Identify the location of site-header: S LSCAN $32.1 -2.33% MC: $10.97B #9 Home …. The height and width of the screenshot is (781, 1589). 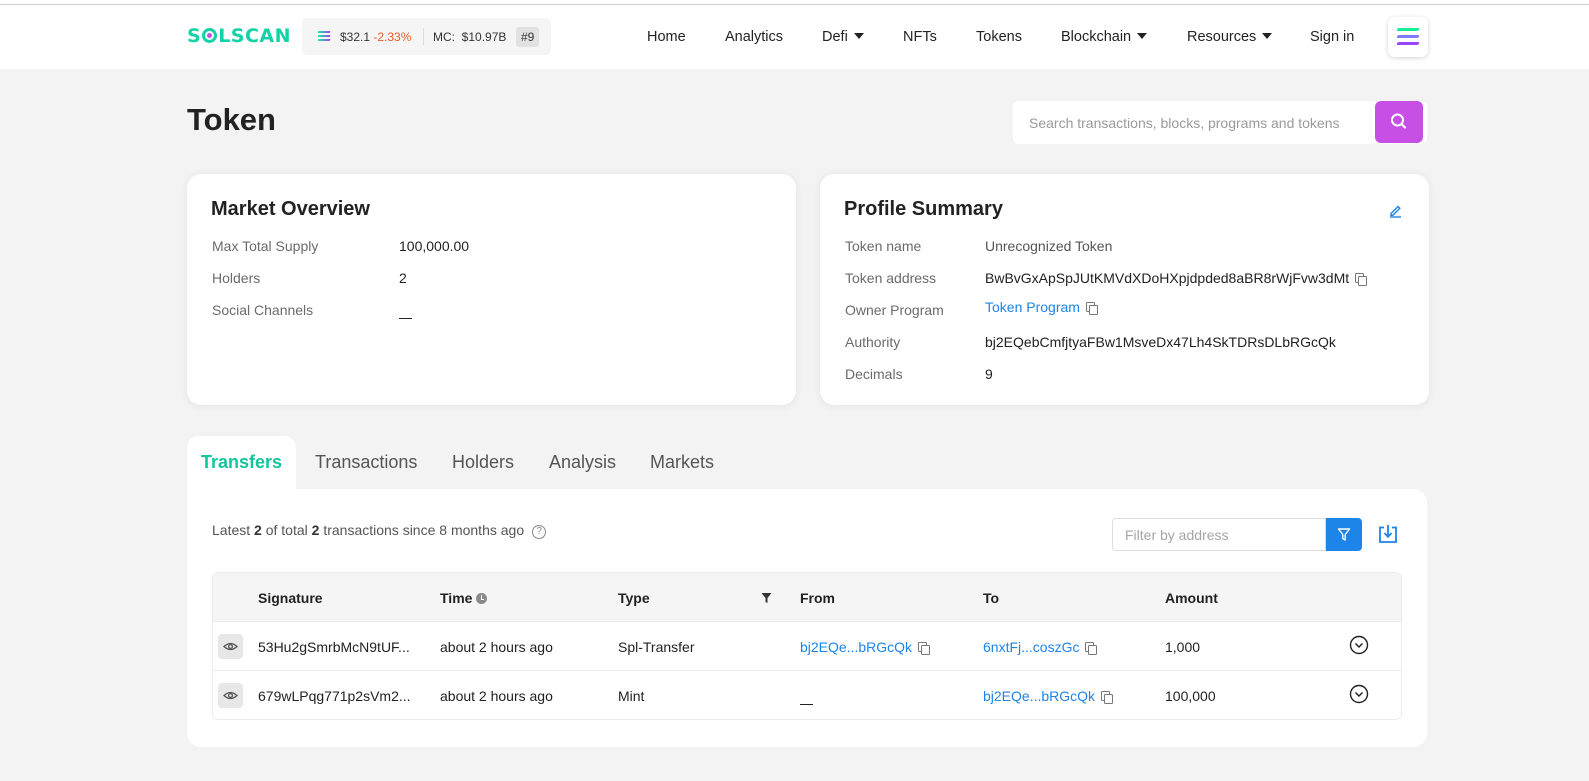
(794, 37).